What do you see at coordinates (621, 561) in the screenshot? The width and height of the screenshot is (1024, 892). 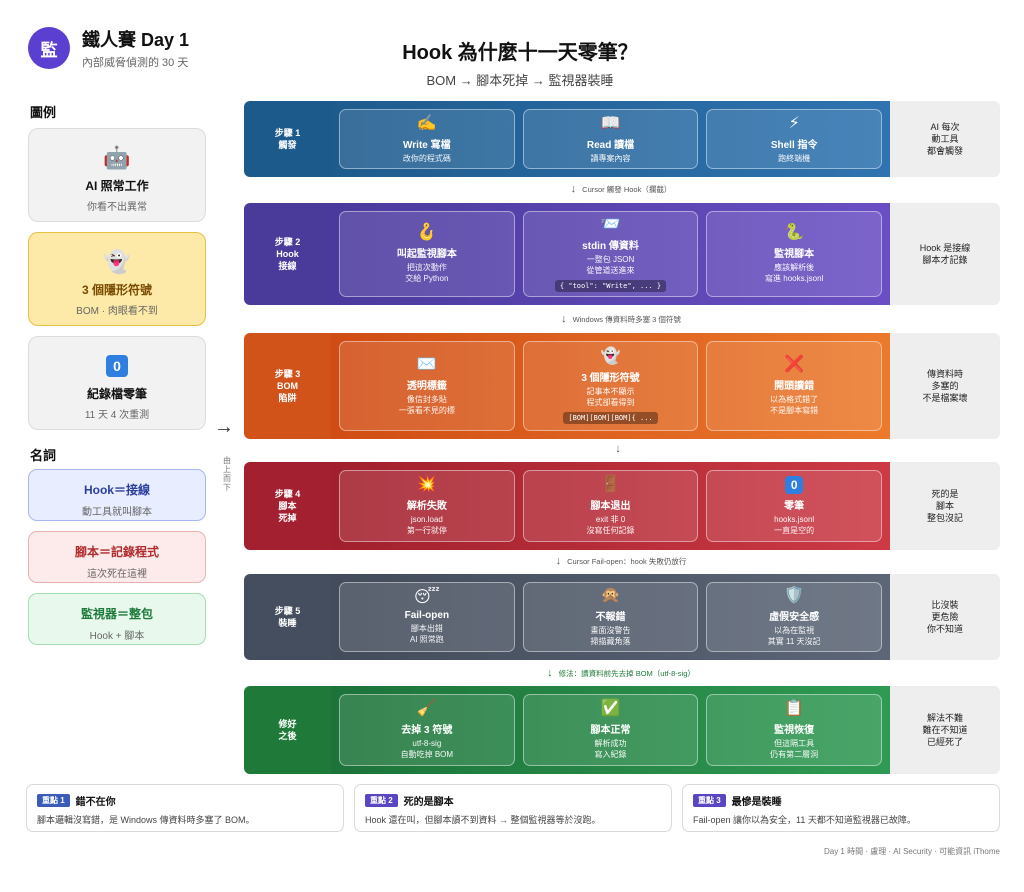 I see `connector: ↓ Cursor Fail-open：hook 失敗仍放行` at bounding box center [621, 561].